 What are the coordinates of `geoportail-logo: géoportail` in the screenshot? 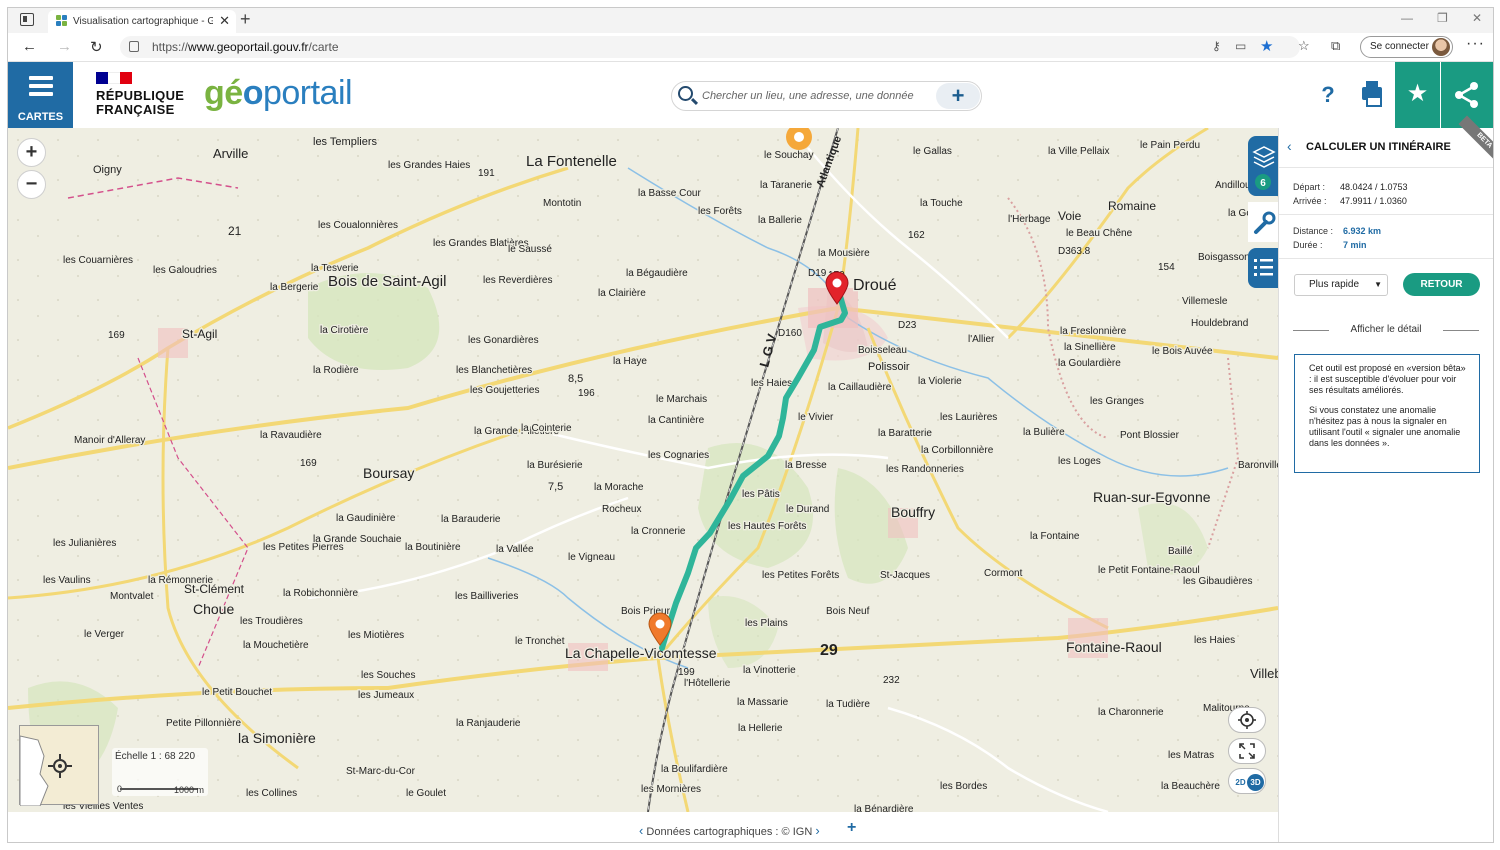 It's located at (278, 93).